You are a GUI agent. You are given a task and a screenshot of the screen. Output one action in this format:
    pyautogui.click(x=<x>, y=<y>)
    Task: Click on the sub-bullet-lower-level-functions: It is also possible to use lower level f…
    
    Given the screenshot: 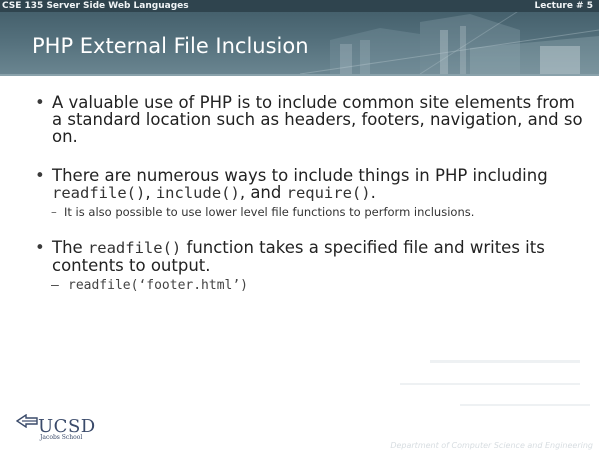 What is the action you would take?
    pyautogui.click(x=312, y=212)
    